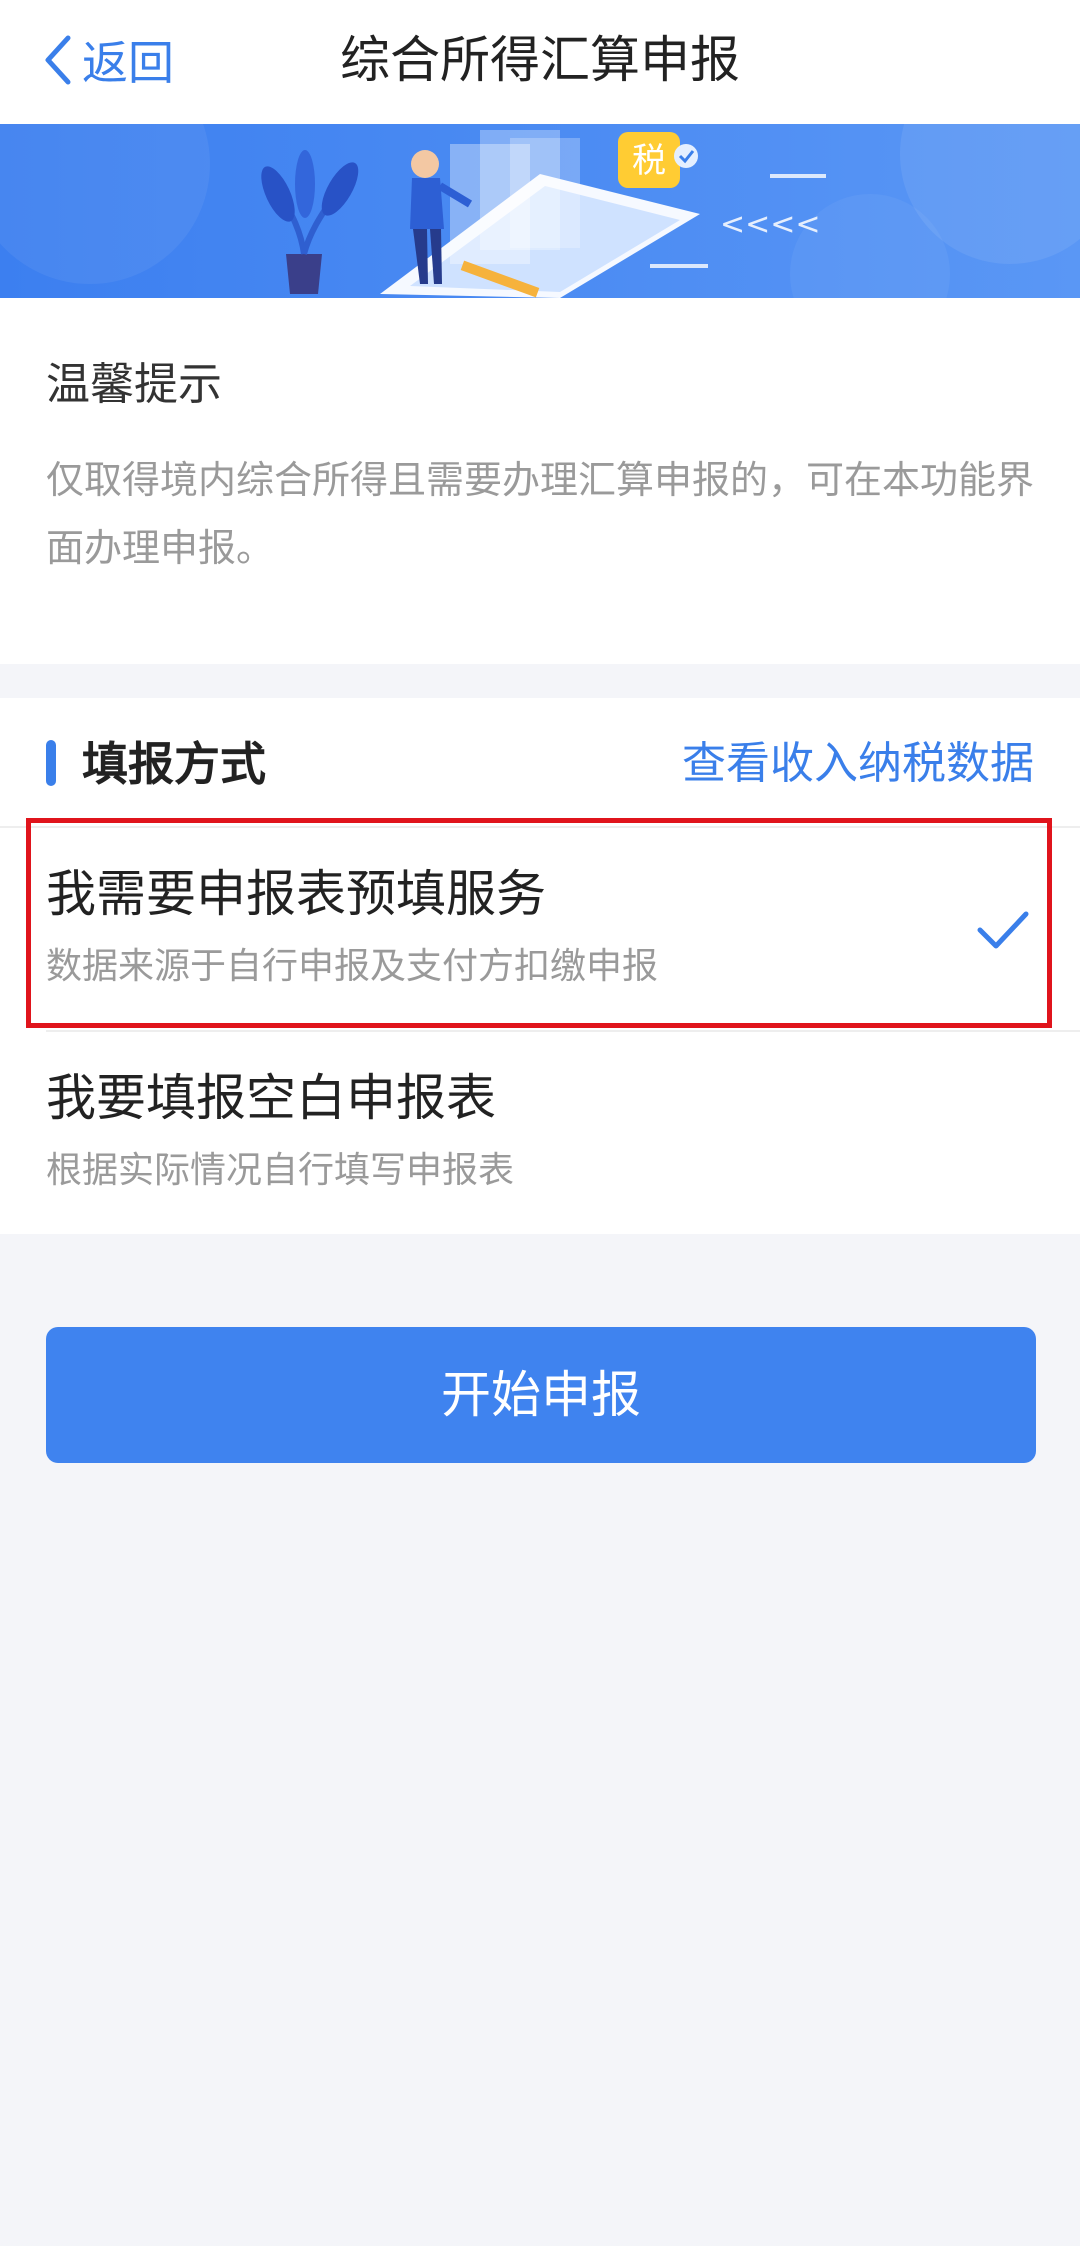 The width and height of the screenshot is (1080, 2246). I want to click on section-header: 填报方式 查看收入纳税数据, so click(540, 762).